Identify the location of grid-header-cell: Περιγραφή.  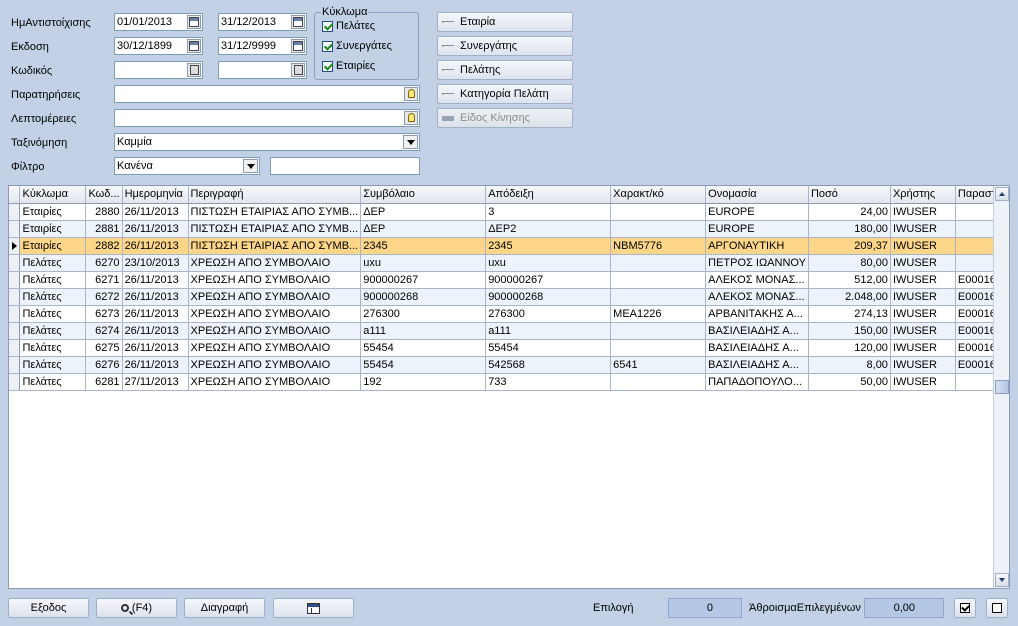
(275, 195).